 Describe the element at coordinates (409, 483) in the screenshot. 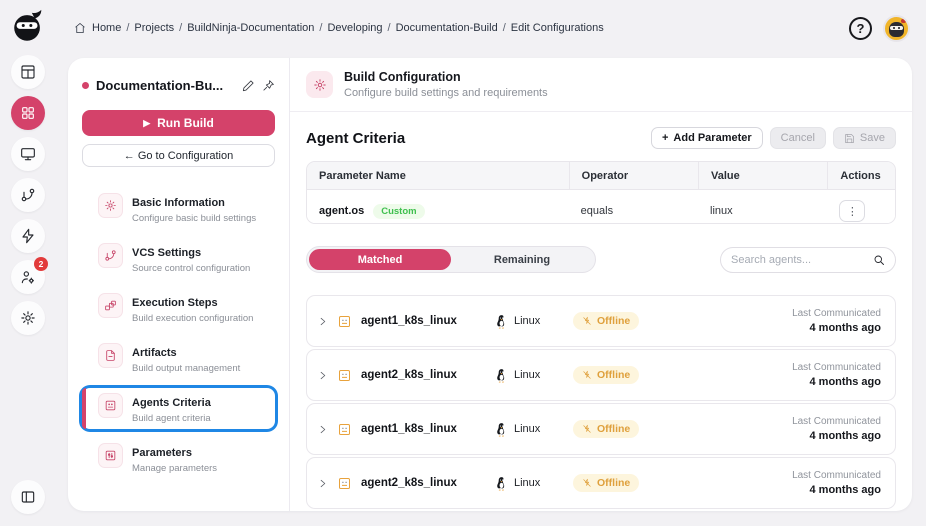

I see `agent-name: agent2_k8s_linux` at that location.